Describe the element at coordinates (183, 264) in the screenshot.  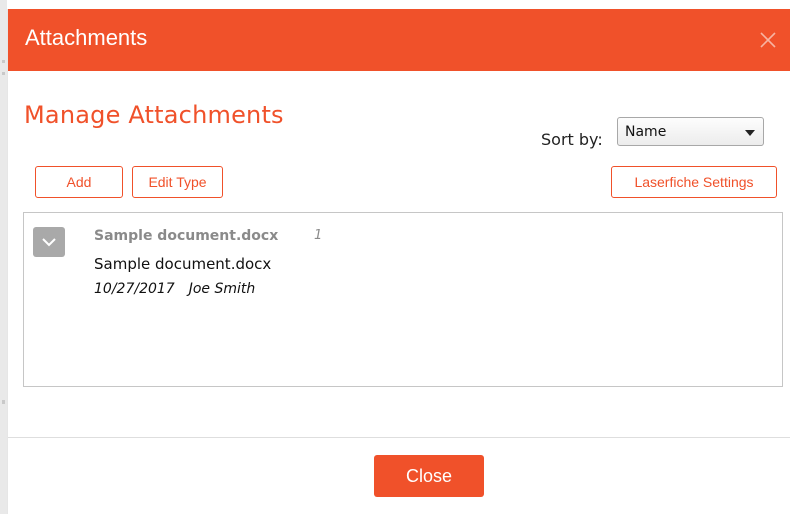
I see `attachment-name: Sample document.docx` at that location.